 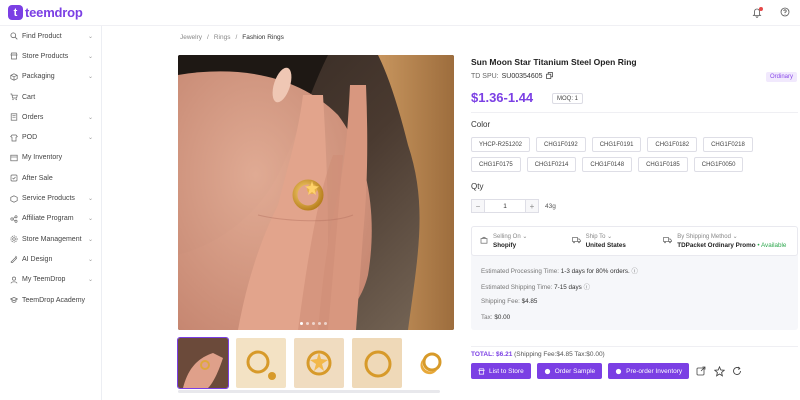 What do you see at coordinates (518, 241) in the screenshot?
I see `selling-on-selector: Selling On ⌄ Shopify` at bounding box center [518, 241].